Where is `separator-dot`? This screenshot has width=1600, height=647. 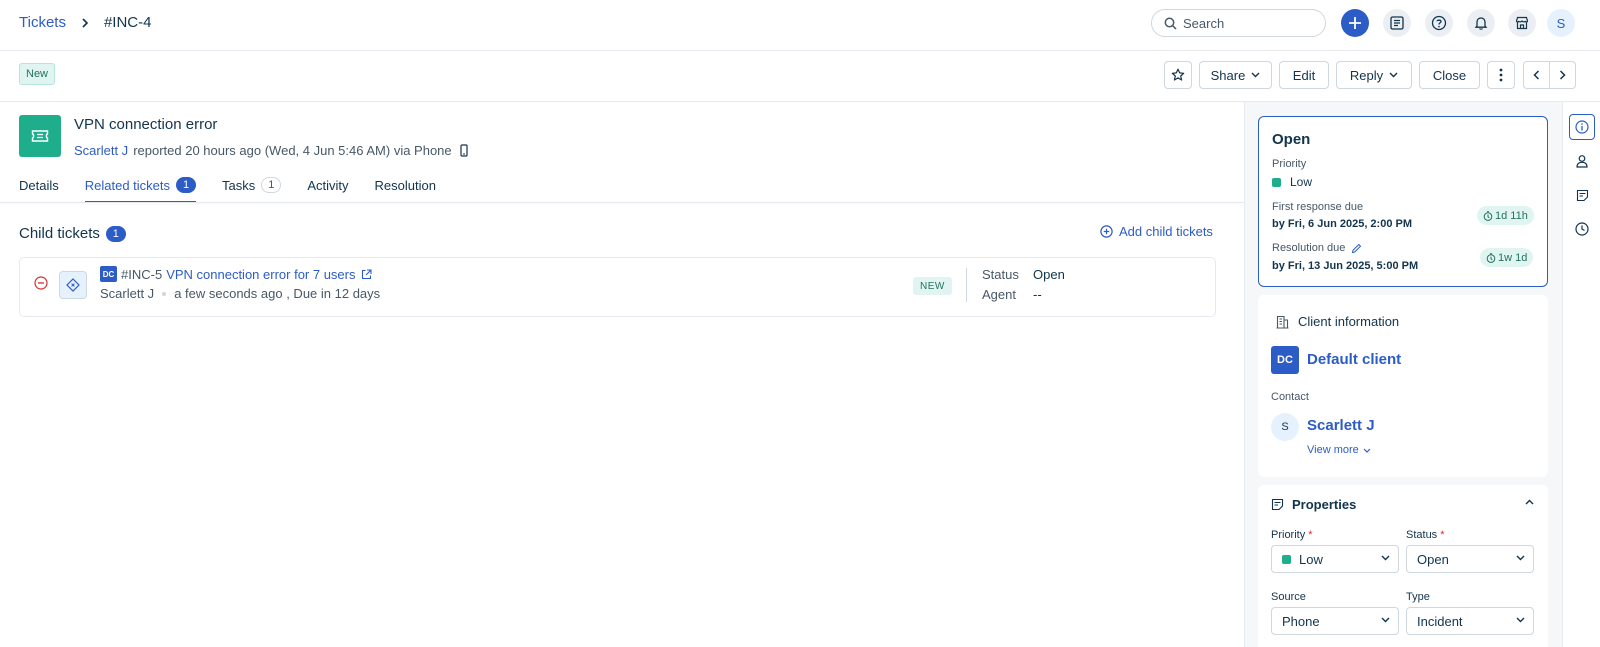 separator-dot is located at coordinates (164, 293).